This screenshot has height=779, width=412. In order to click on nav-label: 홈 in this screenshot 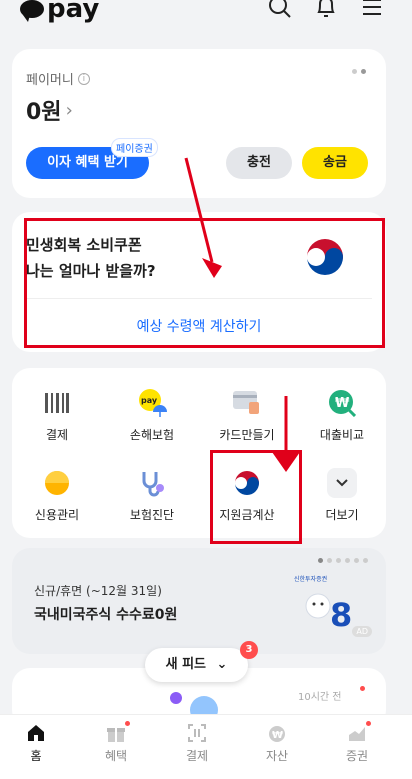, I will do `click(36, 756)`.